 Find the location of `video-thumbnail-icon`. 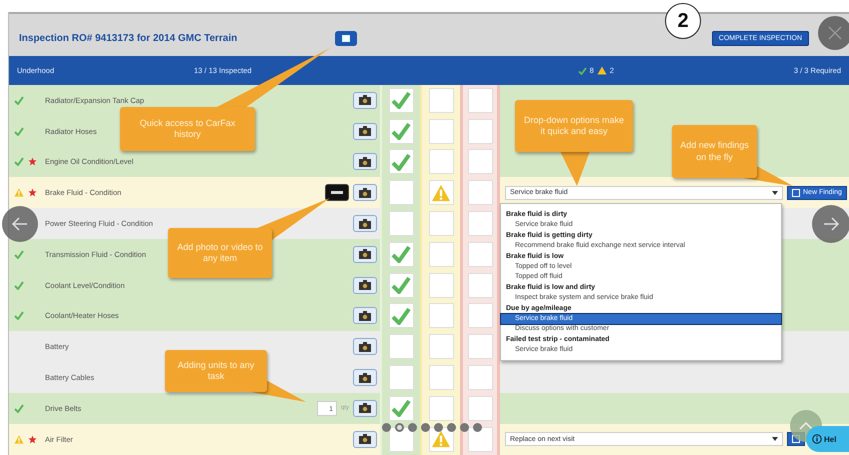

video-thumbnail-icon is located at coordinates (337, 192).